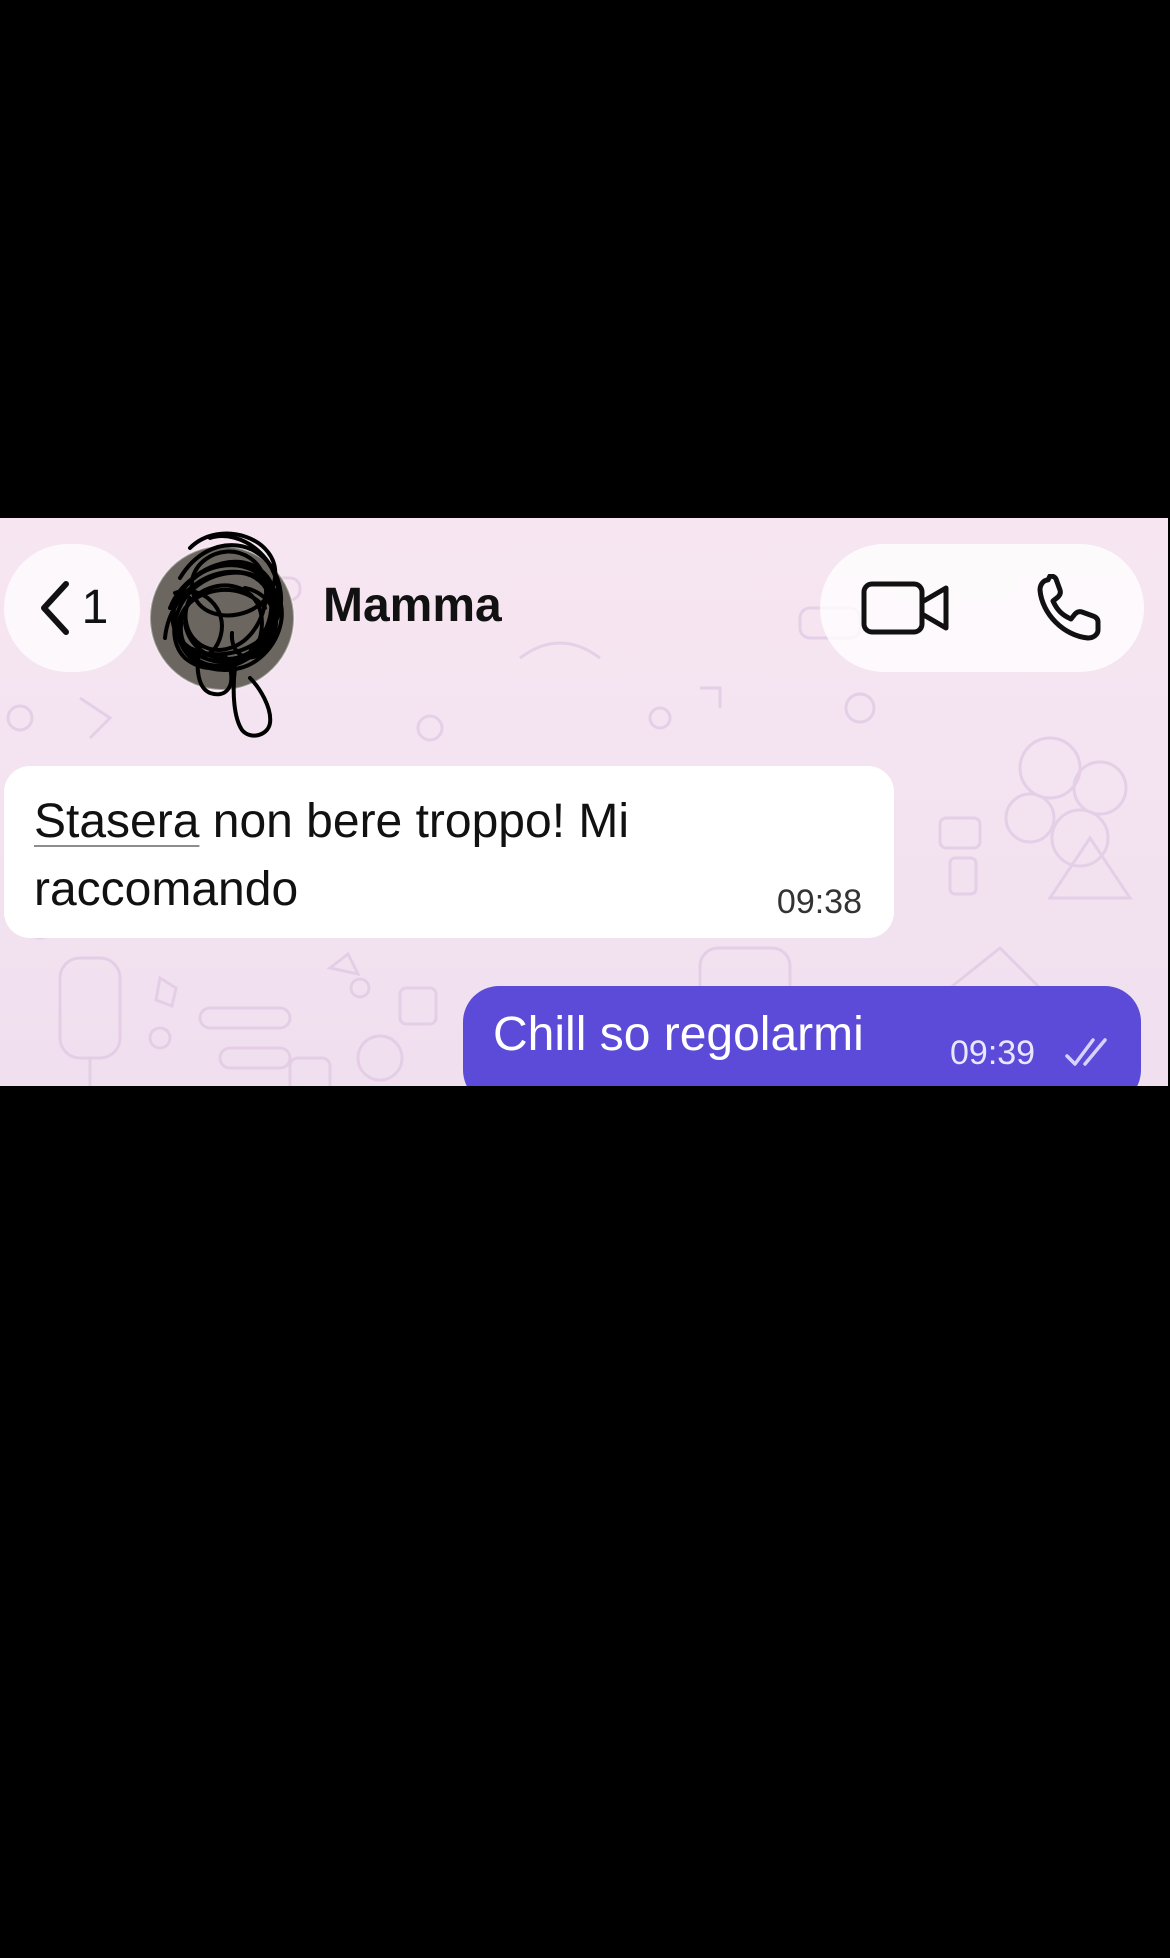 This screenshot has width=1170, height=1958. What do you see at coordinates (1069, 609) in the screenshot?
I see `phone-icon` at bounding box center [1069, 609].